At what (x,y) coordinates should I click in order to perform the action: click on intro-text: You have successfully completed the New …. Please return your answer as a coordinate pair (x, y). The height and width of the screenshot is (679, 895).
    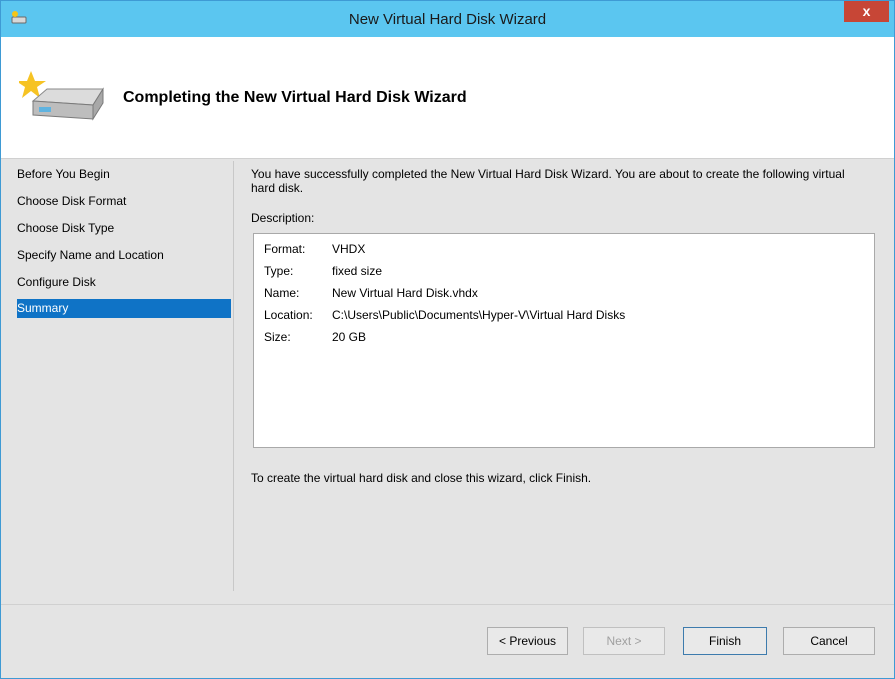
    Looking at the image, I should click on (548, 181).